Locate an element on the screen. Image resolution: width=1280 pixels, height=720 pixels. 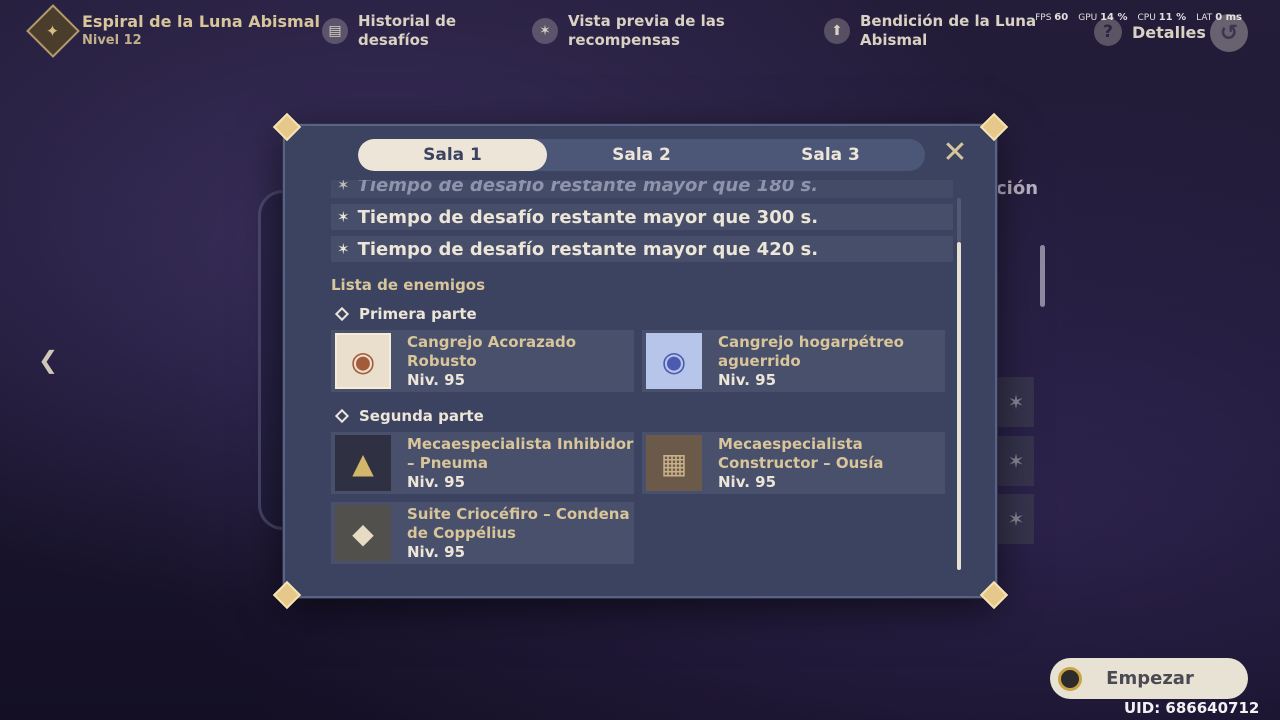
enemy-name: Mecaespecialista Constructor – Ousía is located at coordinates (801, 453).